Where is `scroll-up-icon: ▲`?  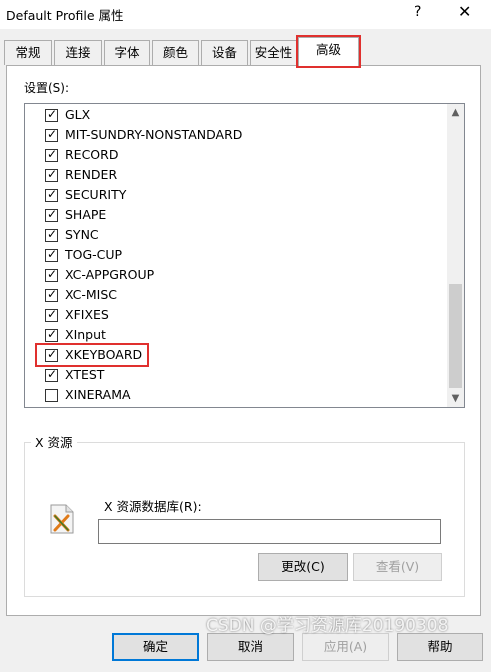
scroll-up-icon: ▲ is located at coordinates (455, 112).